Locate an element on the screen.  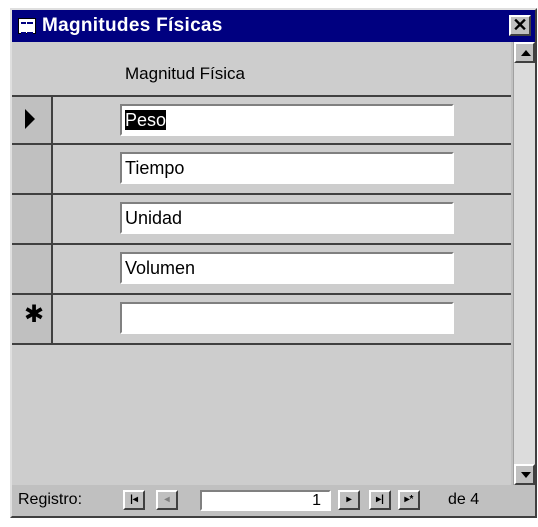
magnitud-field: Unidad is located at coordinates (287, 218).